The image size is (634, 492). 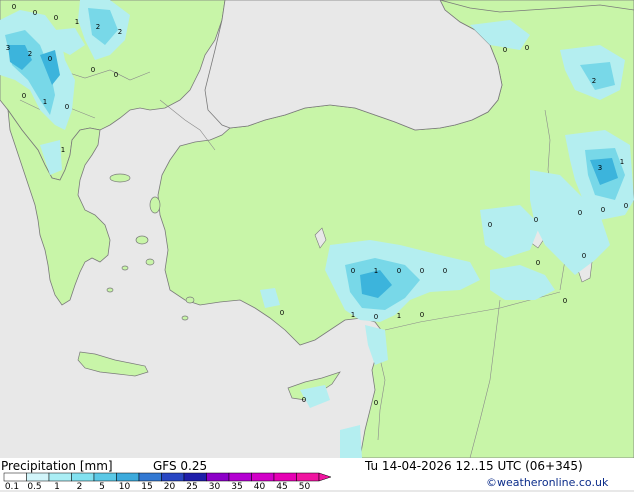 What do you see at coordinates (192, 487) in the screenshot?
I see `scale-label: 25` at bounding box center [192, 487].